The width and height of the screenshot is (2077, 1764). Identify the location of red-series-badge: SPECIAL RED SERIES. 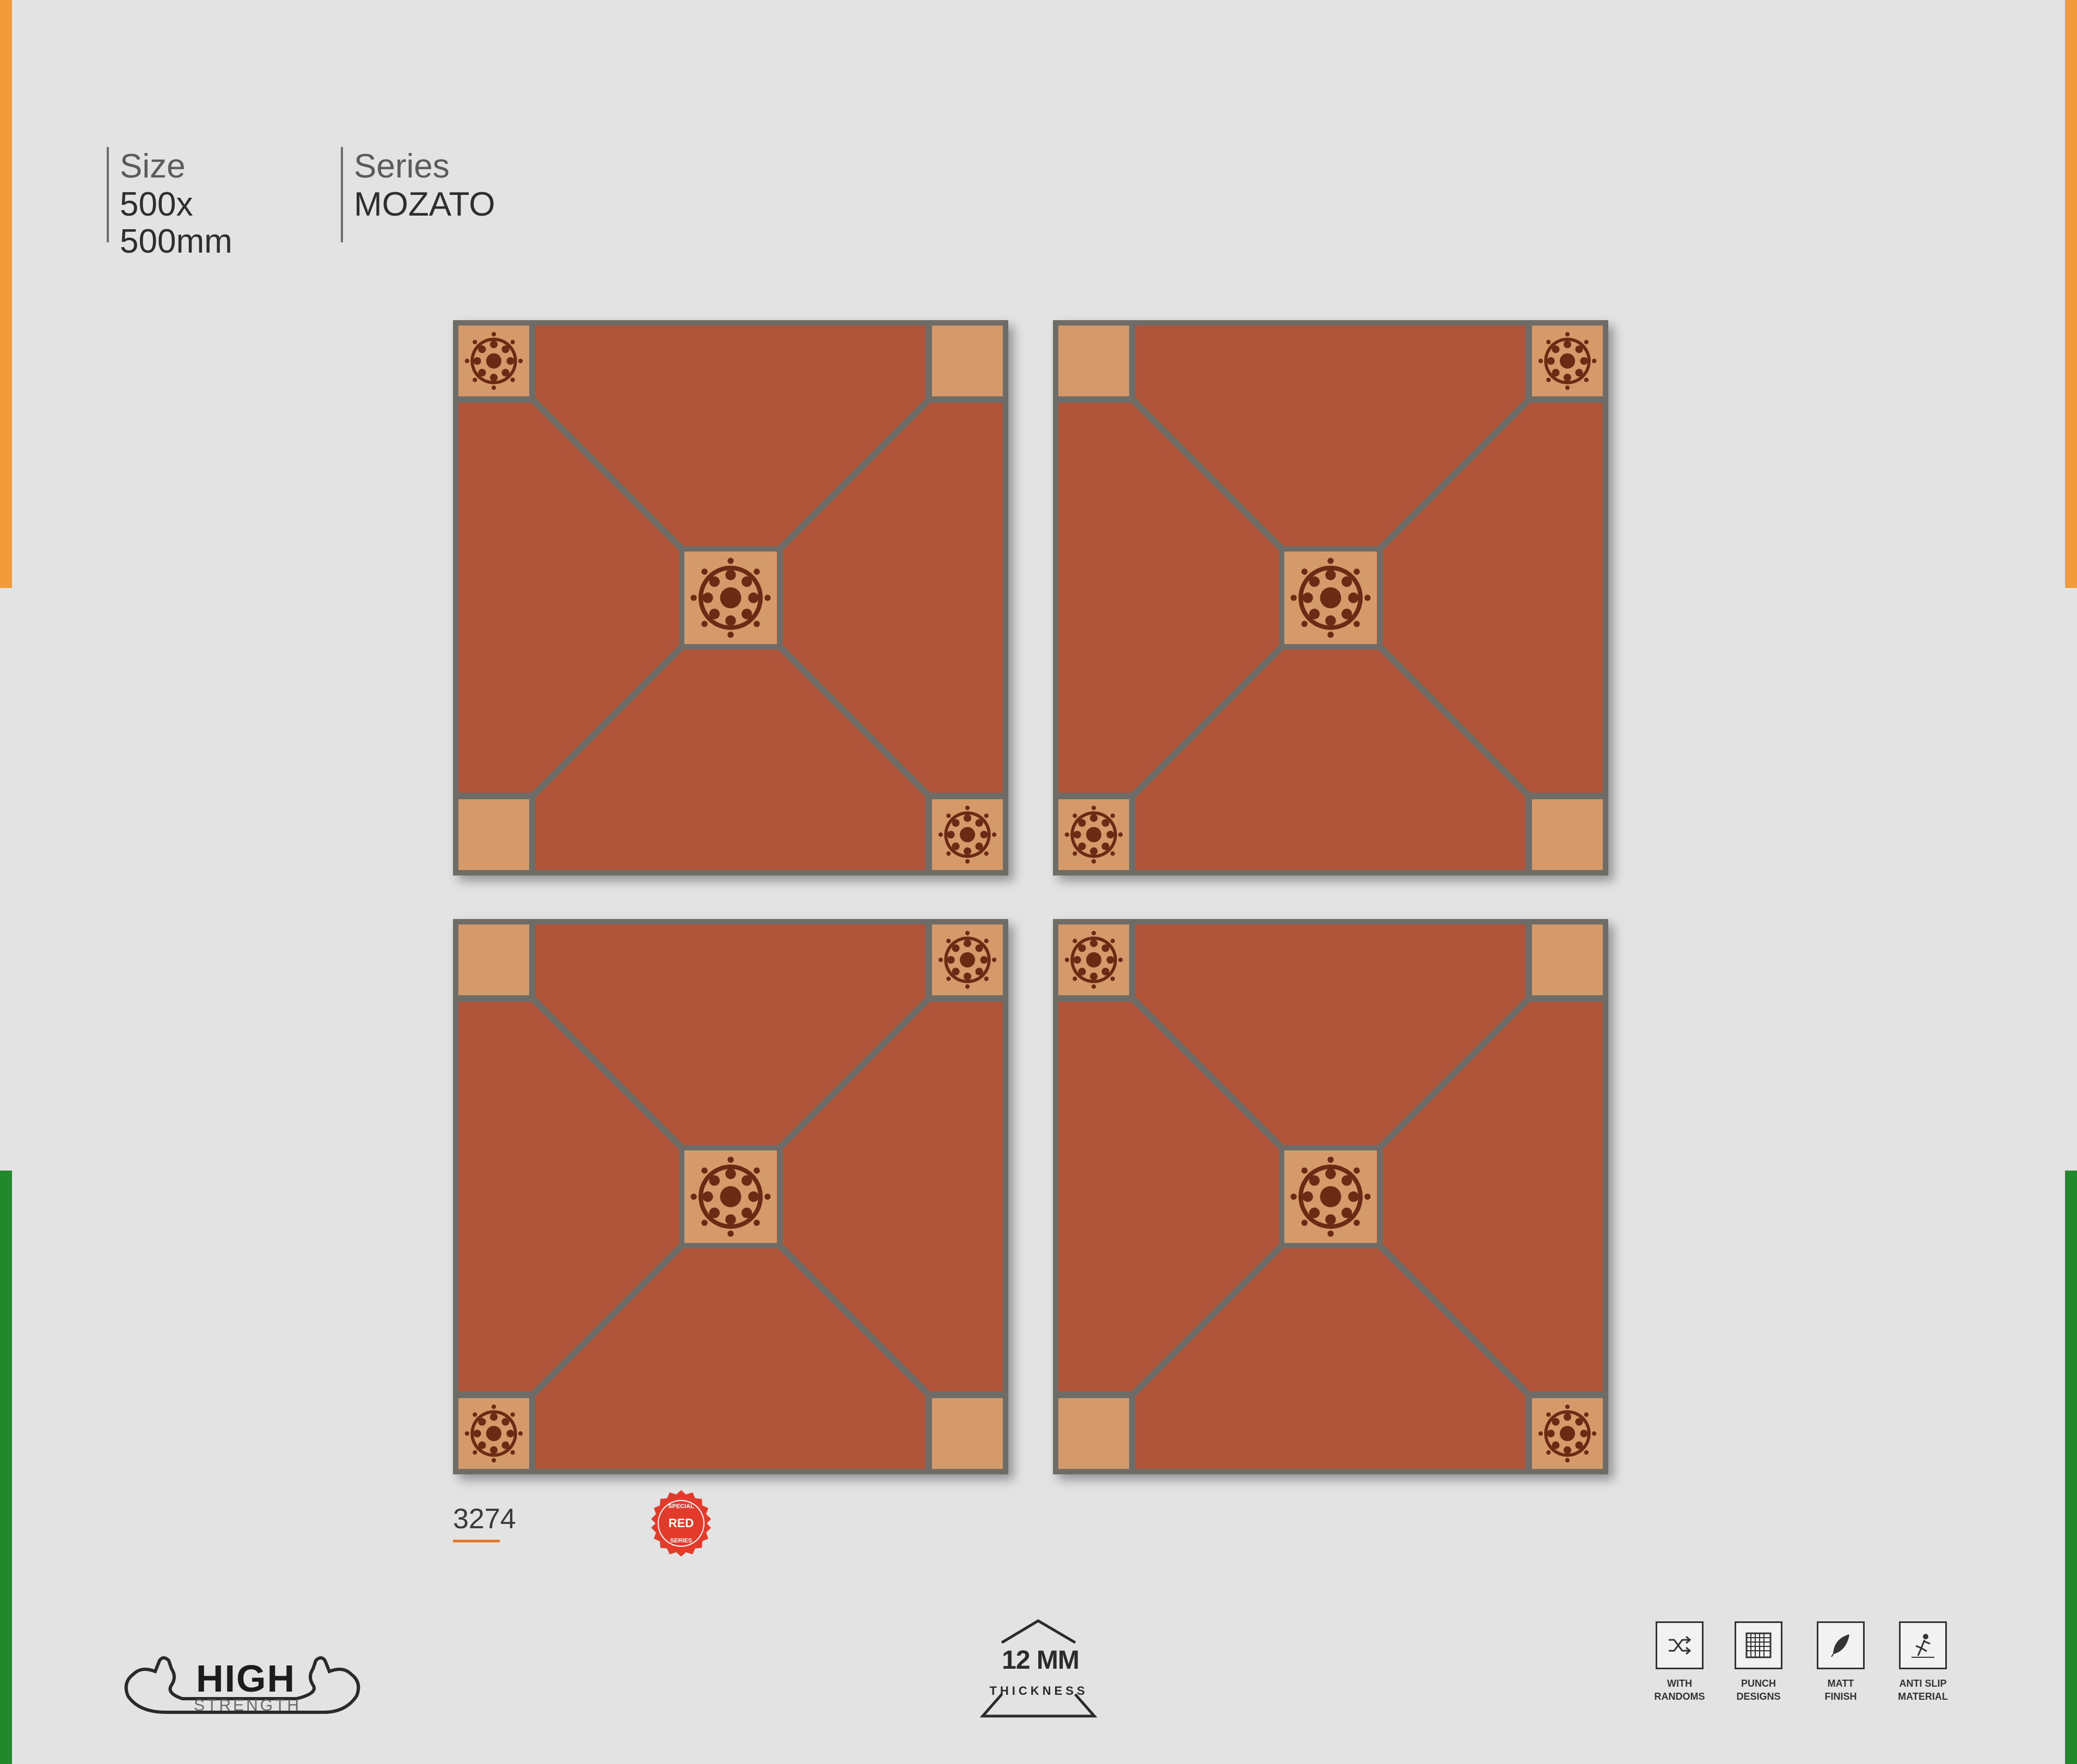
(681, 1523).